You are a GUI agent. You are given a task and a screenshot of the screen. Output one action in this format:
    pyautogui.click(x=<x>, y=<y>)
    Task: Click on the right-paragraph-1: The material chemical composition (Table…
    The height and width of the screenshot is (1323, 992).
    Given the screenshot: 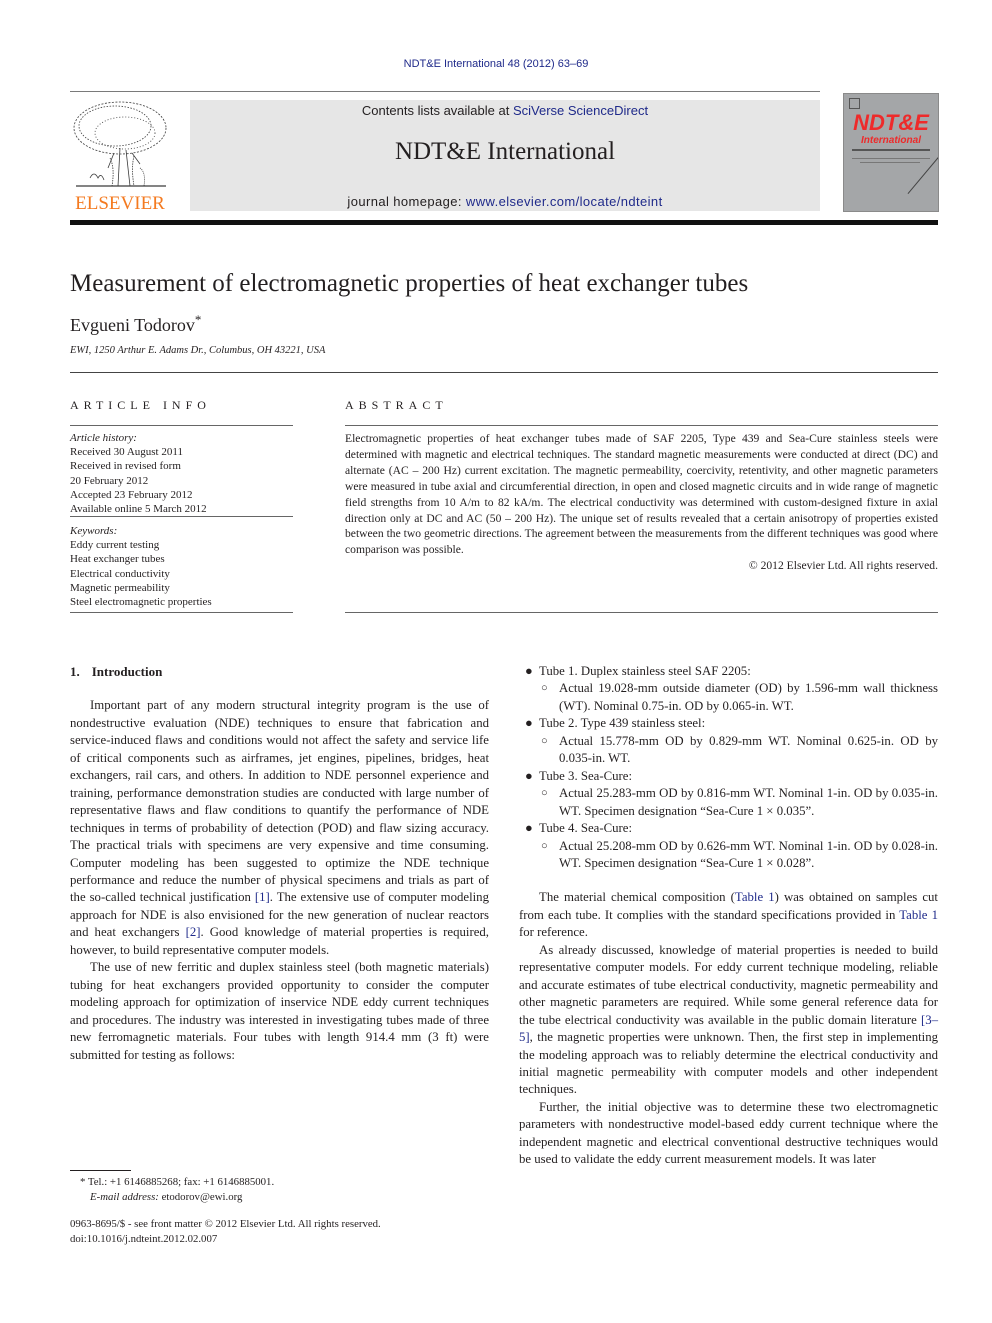 What is the action you would take?
    pyautogui.click(x=728, y=915)
    